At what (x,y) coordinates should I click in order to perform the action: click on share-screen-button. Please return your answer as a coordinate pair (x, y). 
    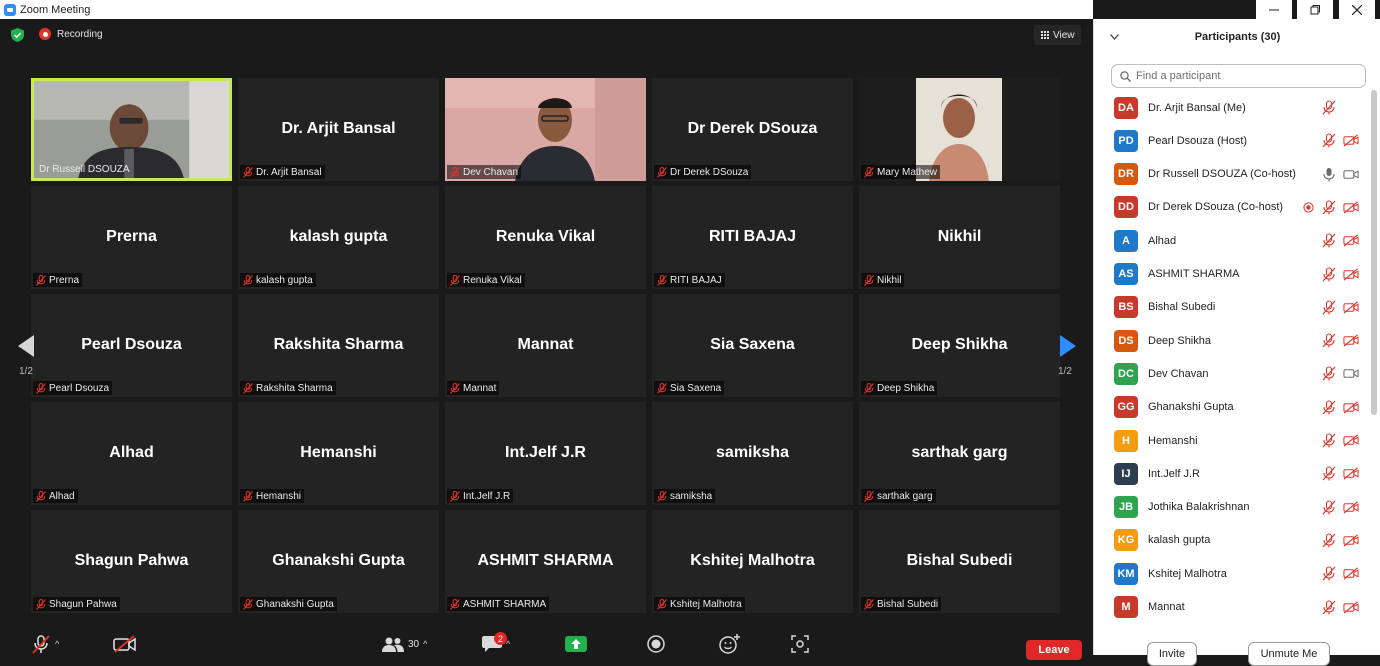
    Looking at the image, I should click on (576, 644).